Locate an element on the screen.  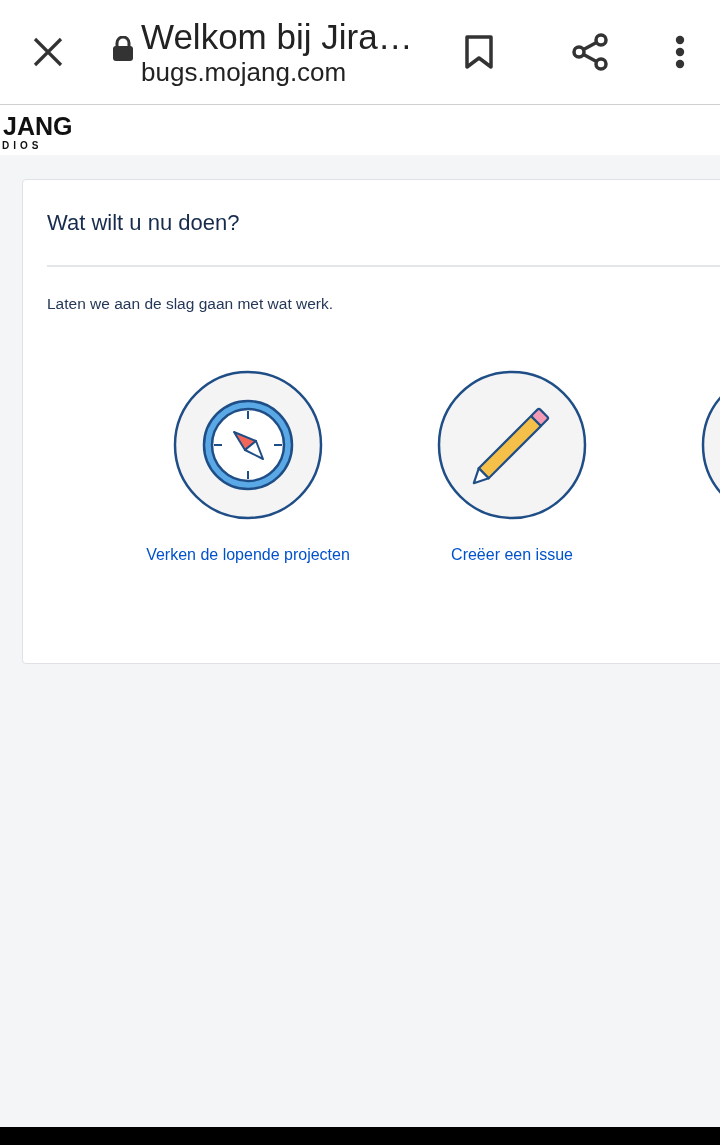
intro-text: Laten we aan de slag gaan met wat werk. is located at coordinates (191, 304).